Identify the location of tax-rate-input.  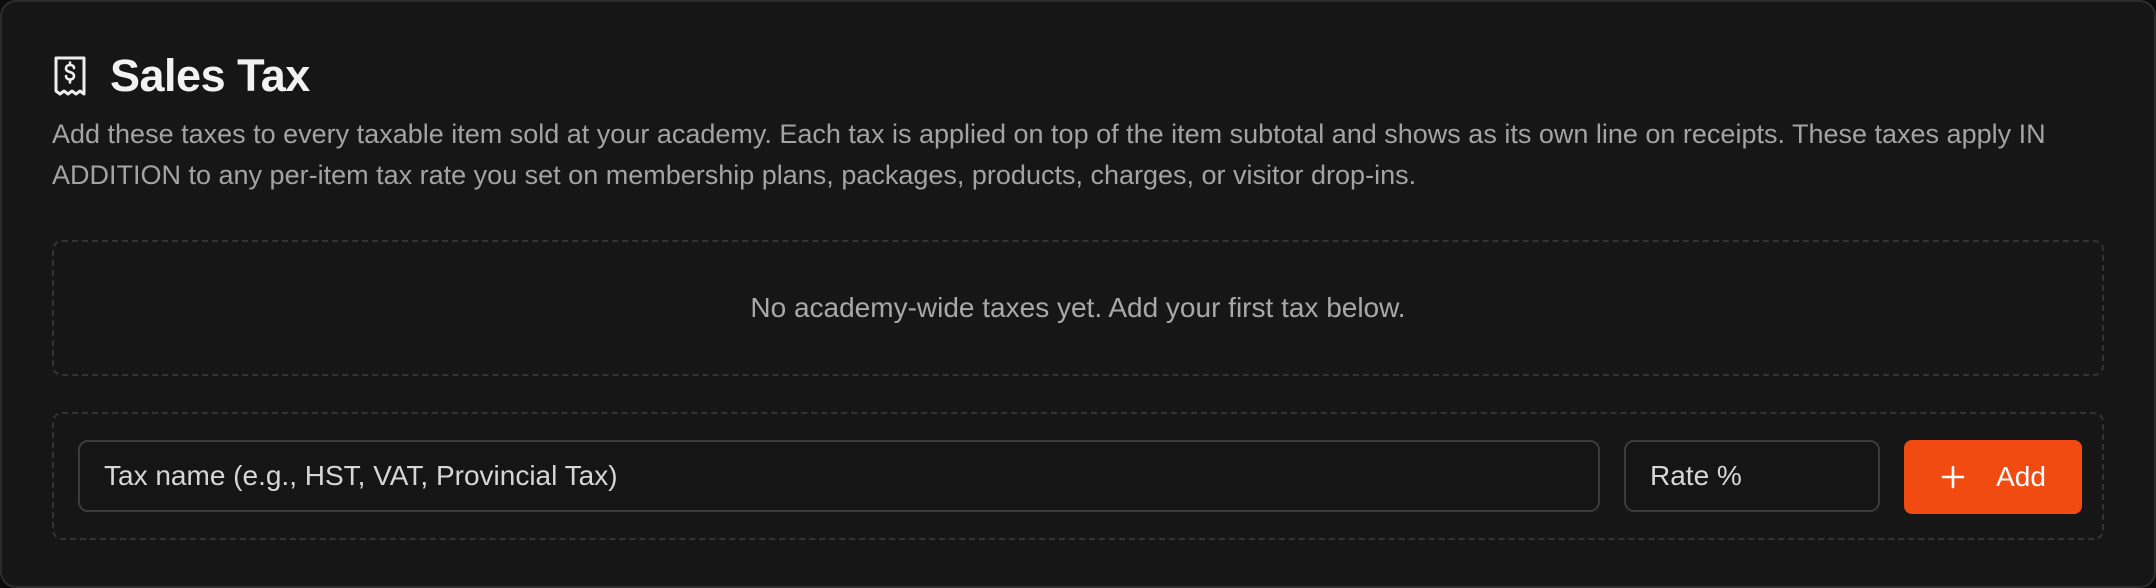
(1752, 476).